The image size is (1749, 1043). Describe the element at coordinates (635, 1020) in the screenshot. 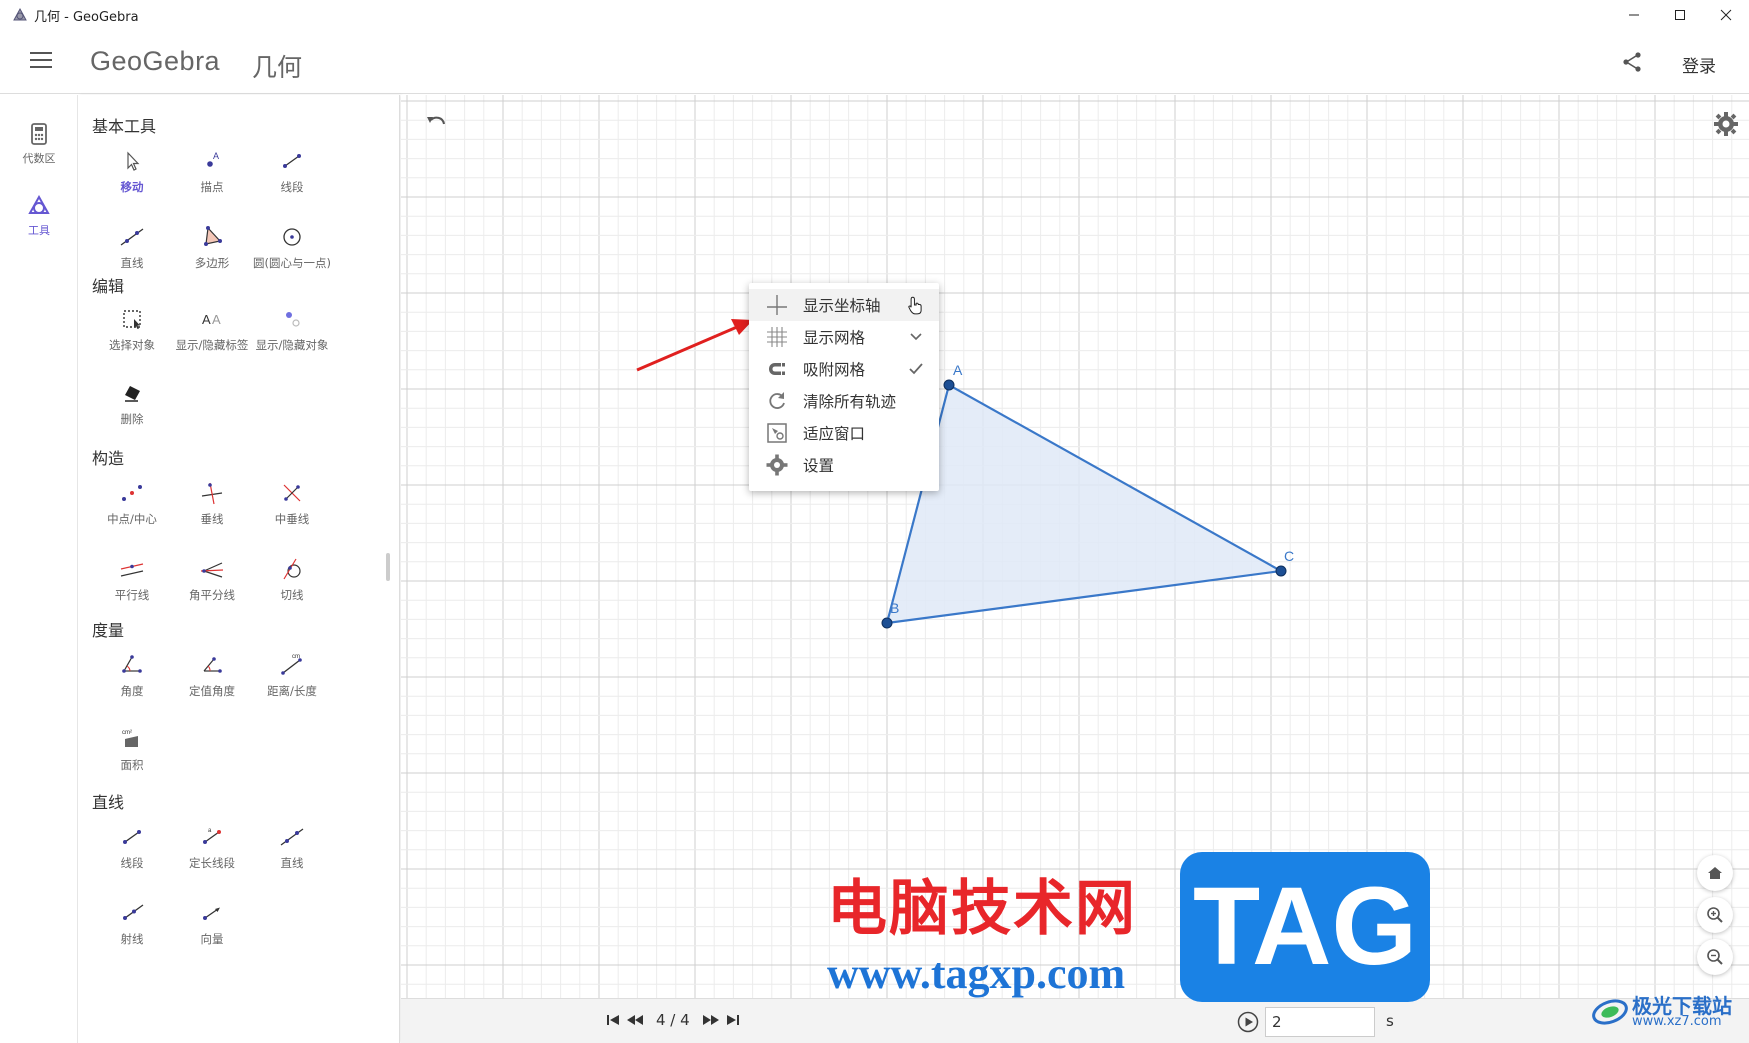

I see `previous-page-icon` at that location.